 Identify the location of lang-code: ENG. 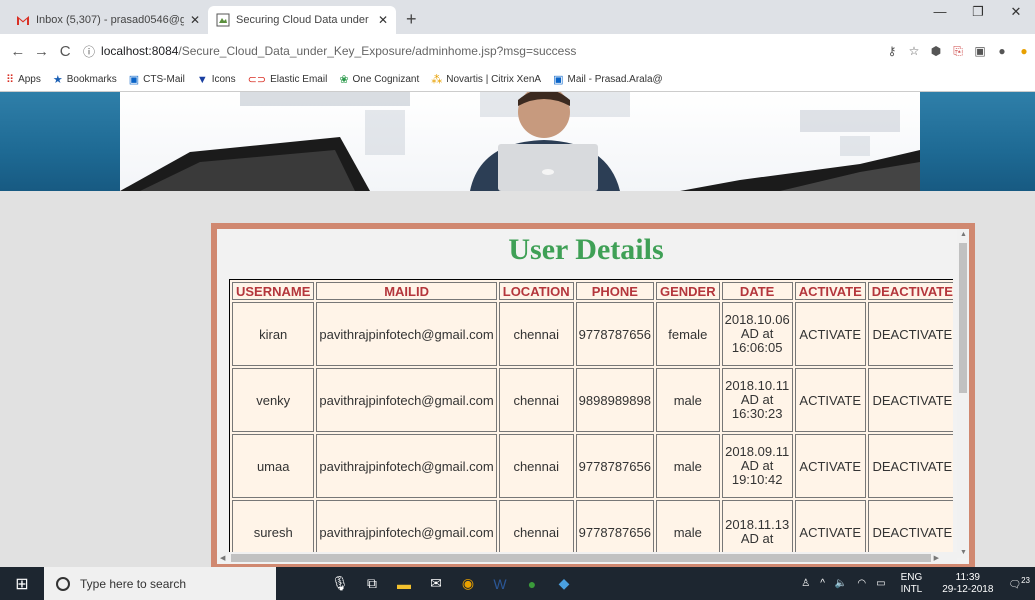
(911, 577).